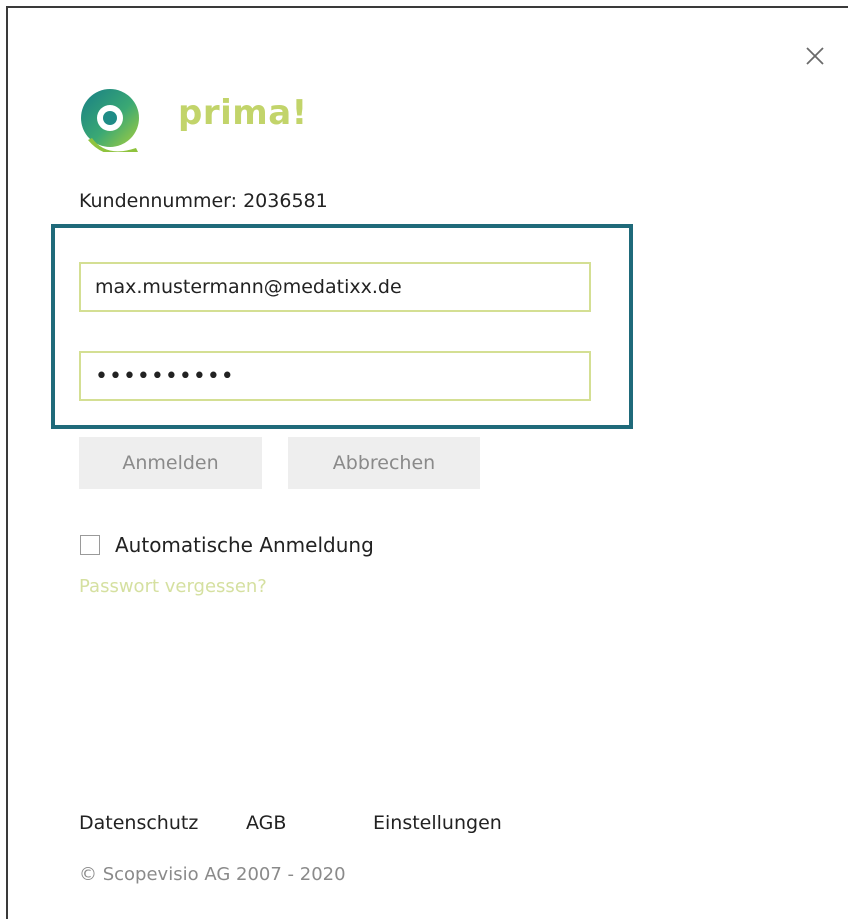  I want to click on forgot-password-link: Passwort vergessen?, so click(173, 586).